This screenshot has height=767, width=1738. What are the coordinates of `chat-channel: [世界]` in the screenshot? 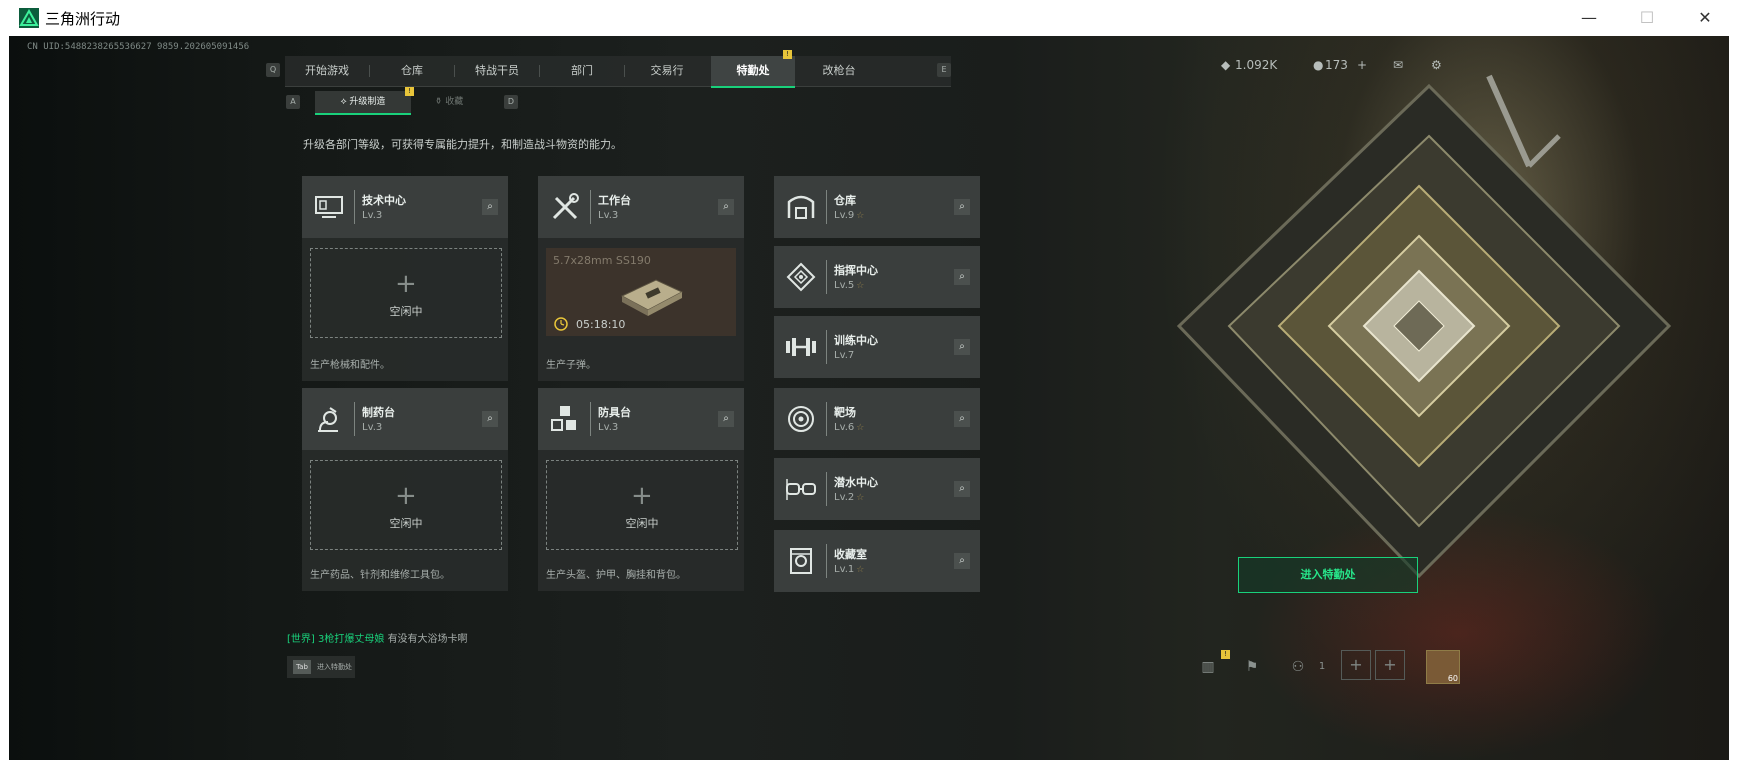 It's located at (301, 639).